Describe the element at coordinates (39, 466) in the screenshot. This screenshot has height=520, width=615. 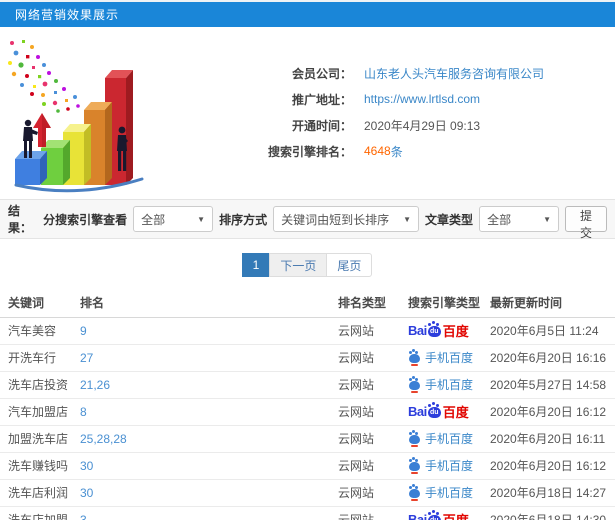
I see `keyword-cell: 洗车赚钱吗` at that location.